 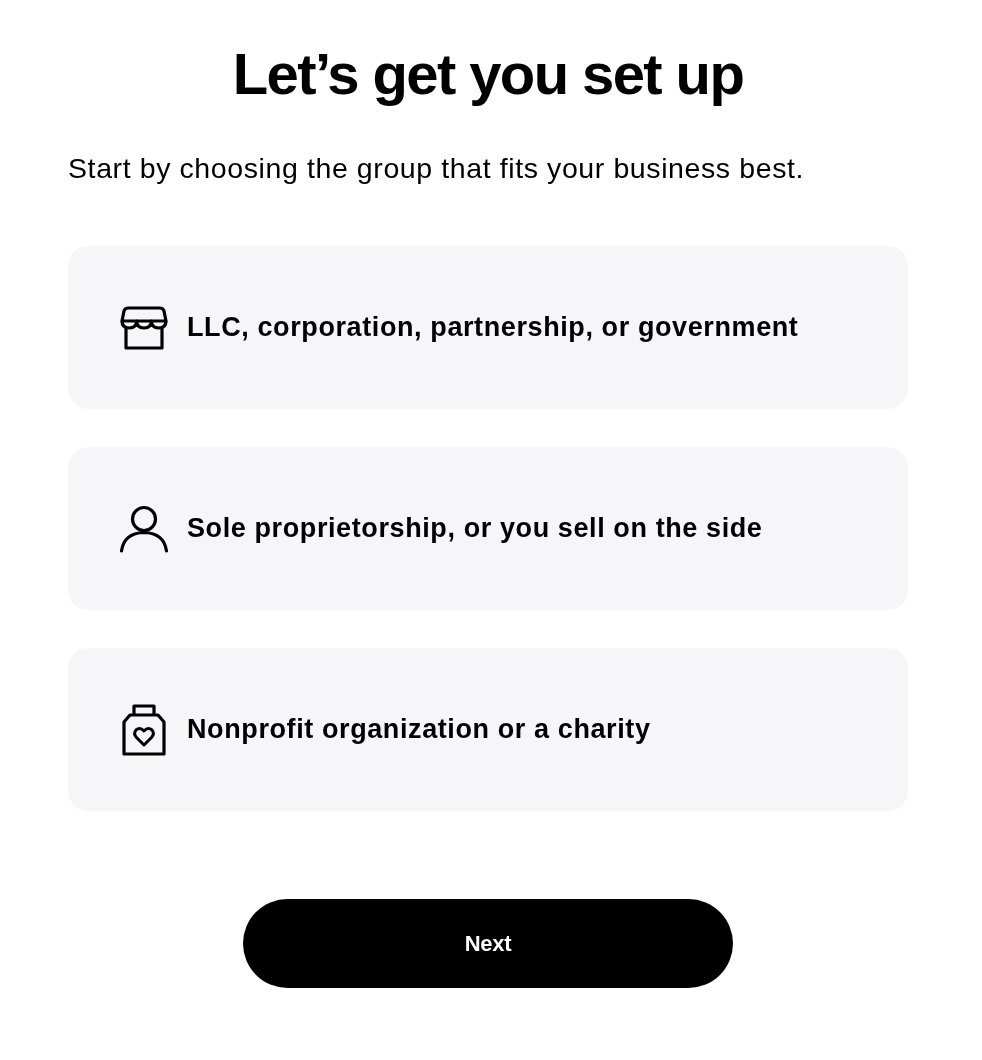 I want to click on page-subtitle: Start by choosing the group that fits your business best., so click(x=436, y=168).